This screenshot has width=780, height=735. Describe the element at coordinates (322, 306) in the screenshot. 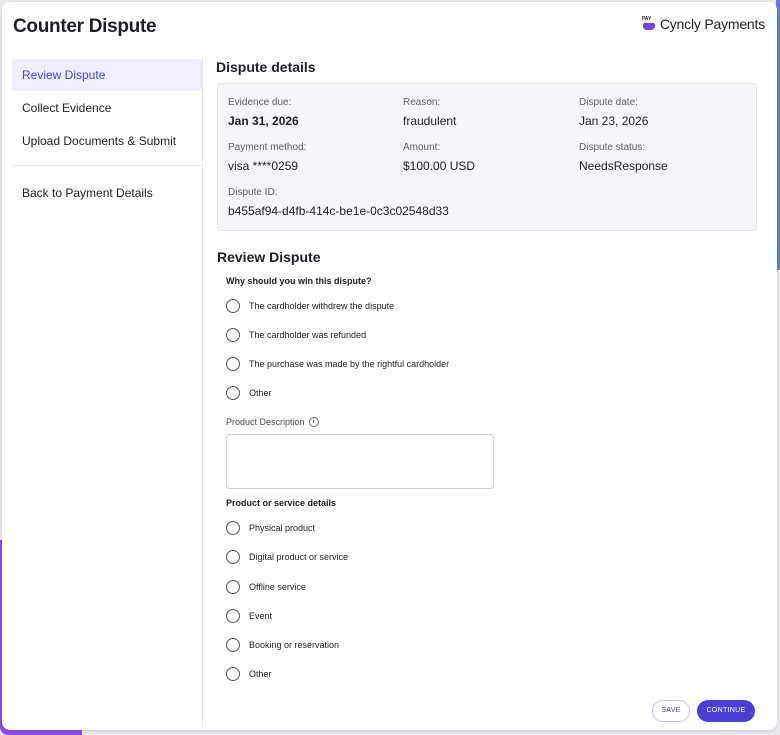

I see `radio-option-label: The cardholder withdrew the dispute` at that location.